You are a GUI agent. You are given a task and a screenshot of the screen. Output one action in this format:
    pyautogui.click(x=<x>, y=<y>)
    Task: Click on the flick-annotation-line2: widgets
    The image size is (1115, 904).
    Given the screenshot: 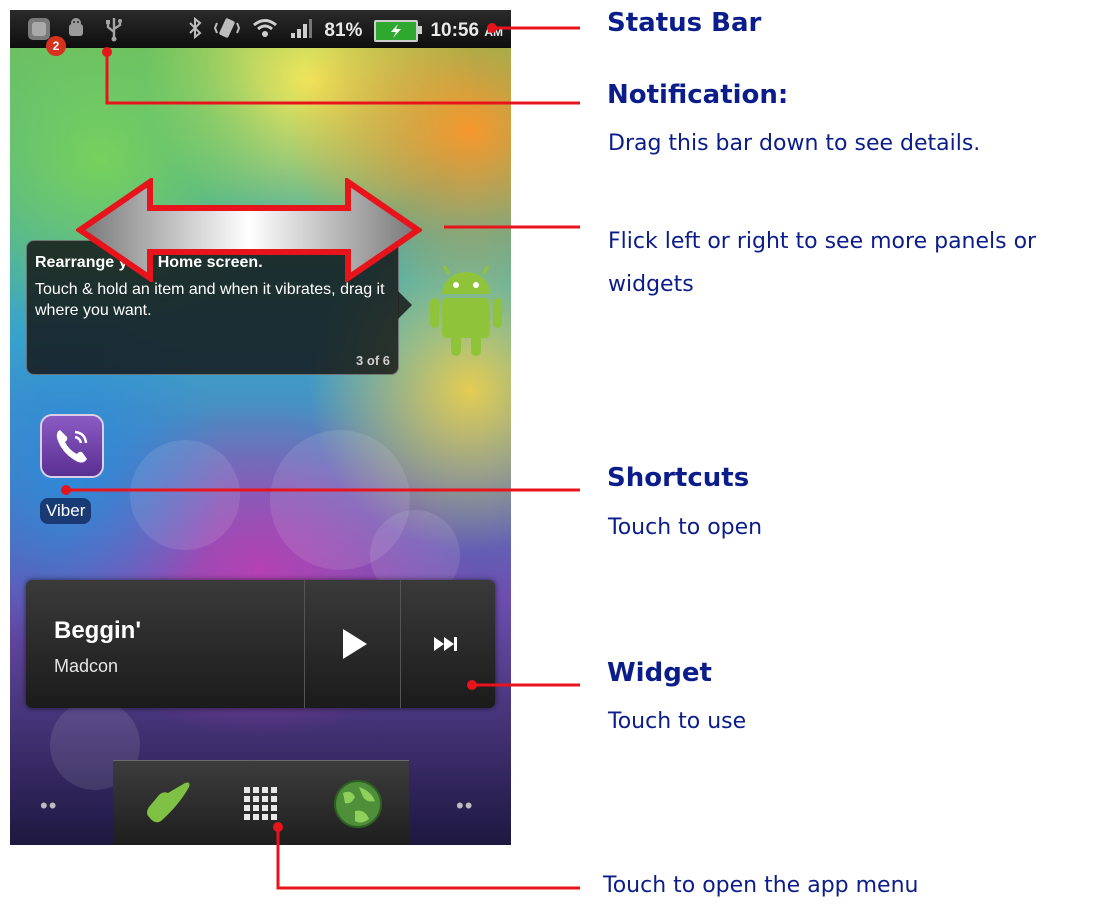 What is the action you would take?
    pyautogui.click(x=651, y=284)
    